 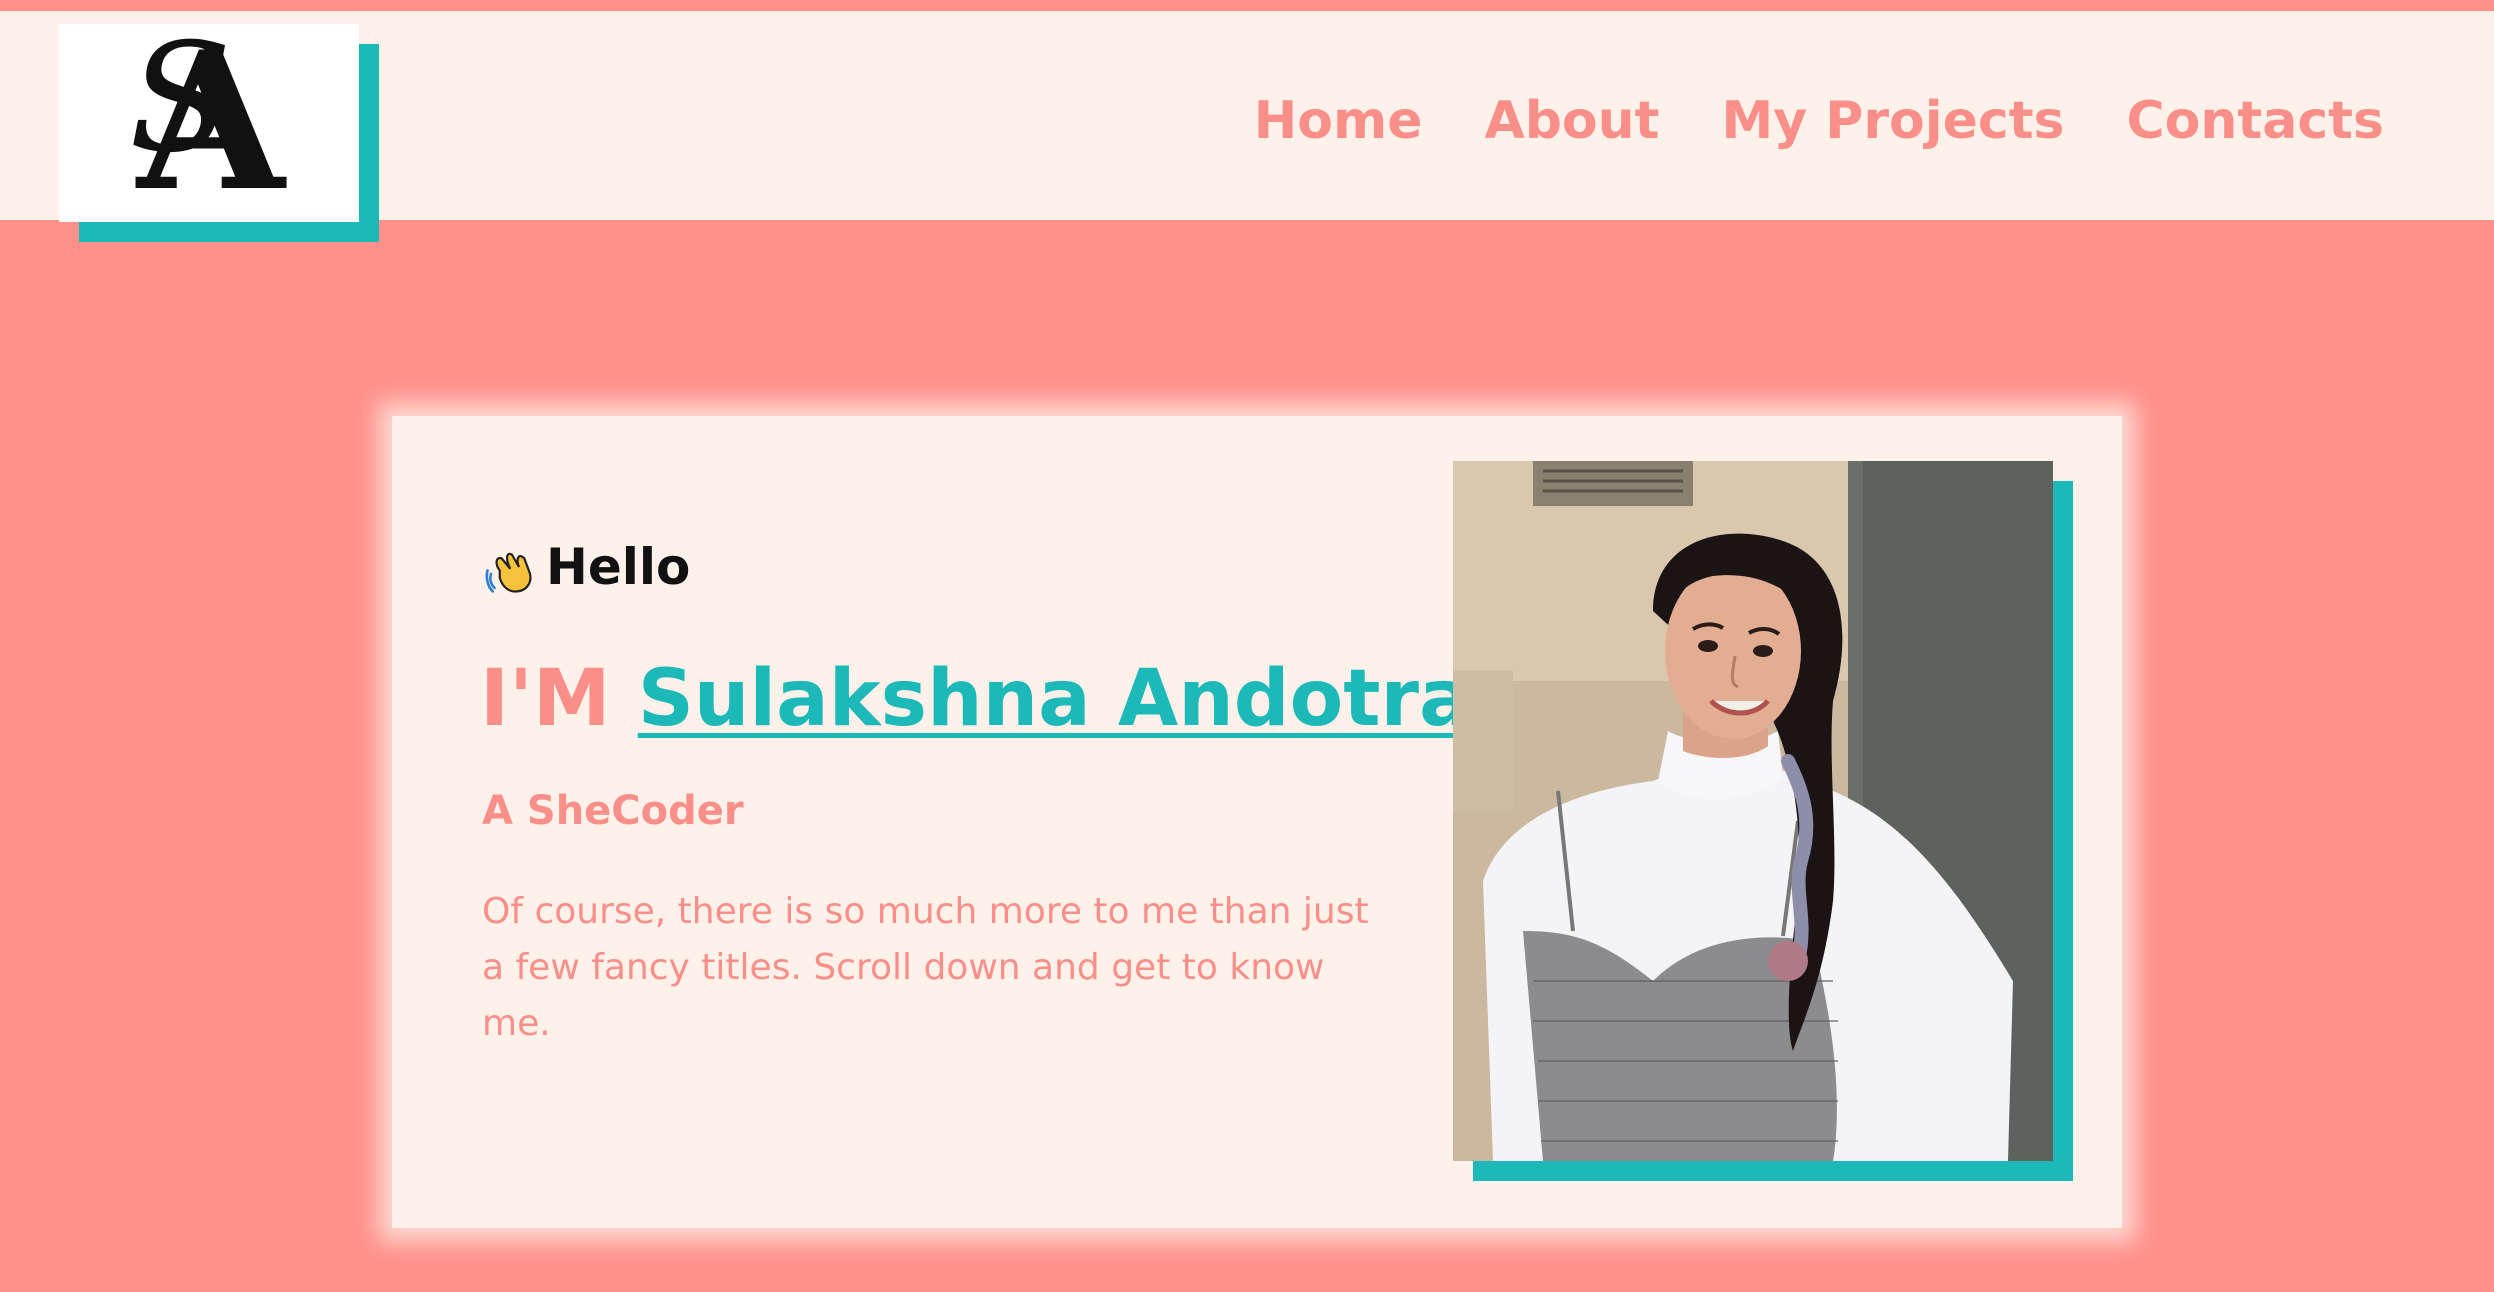 What do you see at coordinates (618, 567) in the screenshot?
I see `greeting-text: Hello` at bounding box center [618, 567].